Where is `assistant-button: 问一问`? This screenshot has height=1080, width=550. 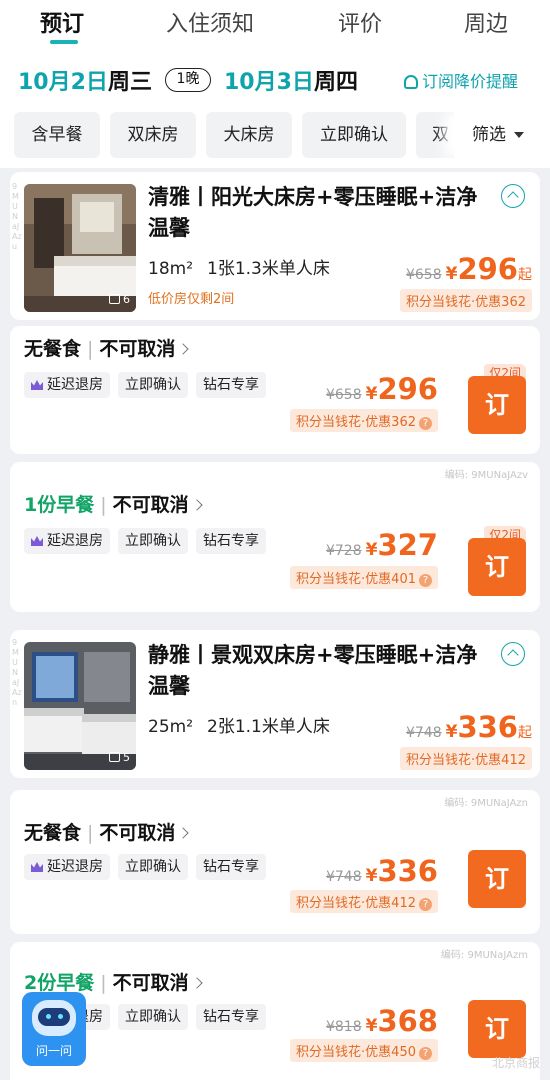
assistant-button: 问一问 is located at coordinates (54, 1029).